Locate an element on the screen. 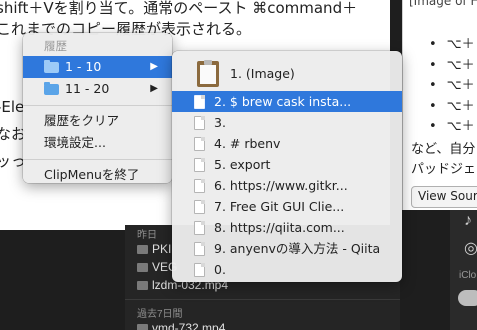  history-folder-1-10: 1 - 10 ▶ is located at coordinates (97, 67).